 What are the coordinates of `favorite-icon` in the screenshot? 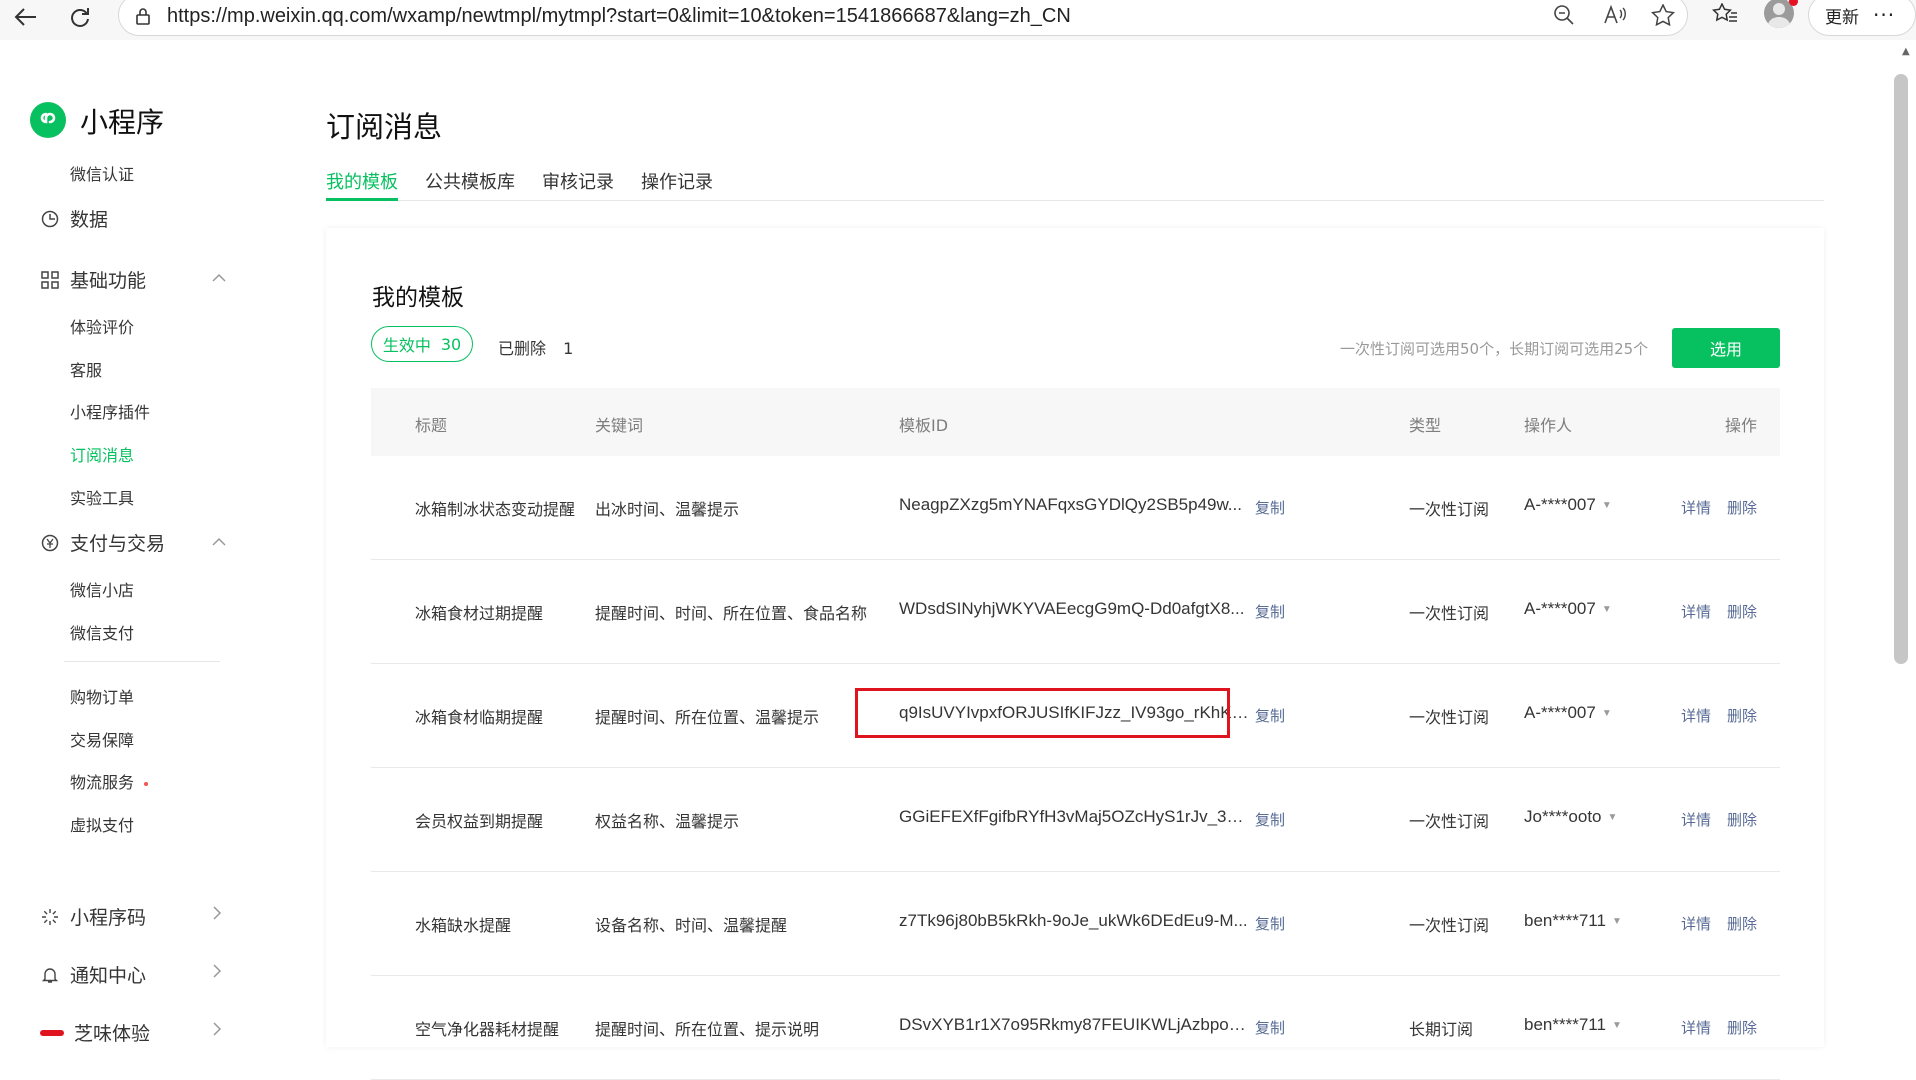 It's located at (1663, 16).